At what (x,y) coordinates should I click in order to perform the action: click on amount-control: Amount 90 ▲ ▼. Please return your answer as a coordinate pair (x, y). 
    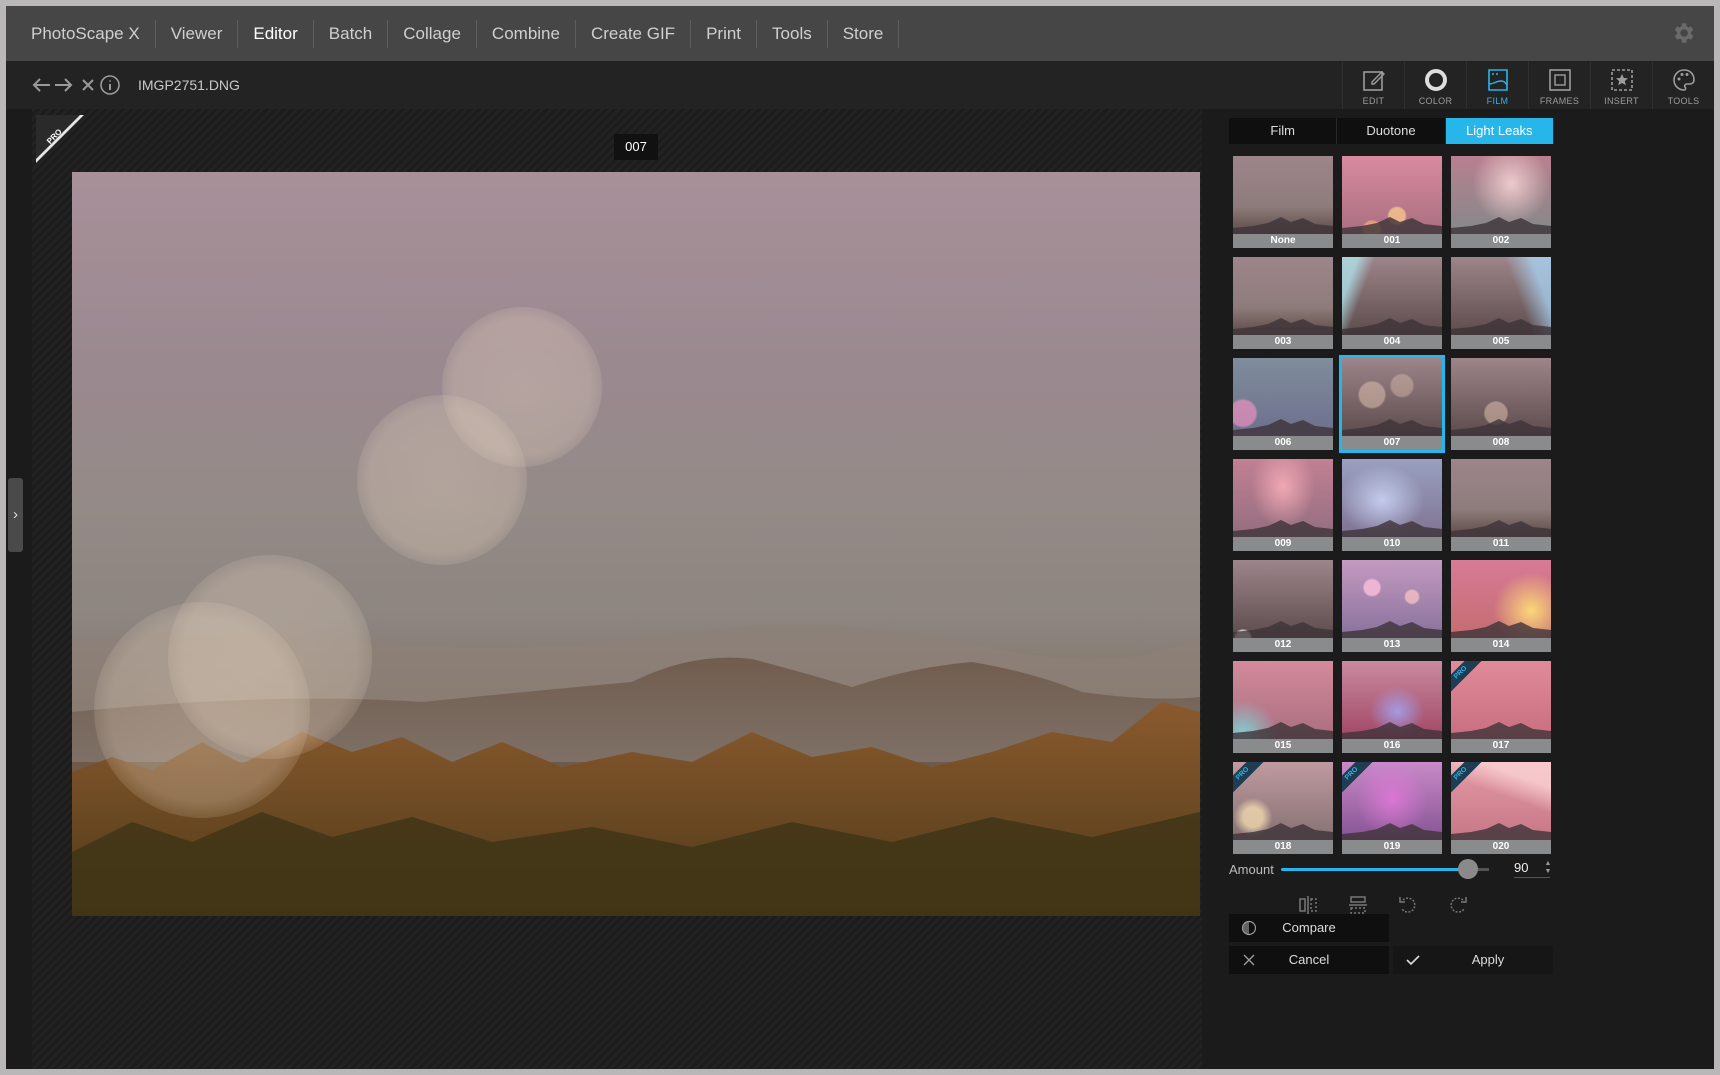
    Looking at the image, I should click on (1392, 869).